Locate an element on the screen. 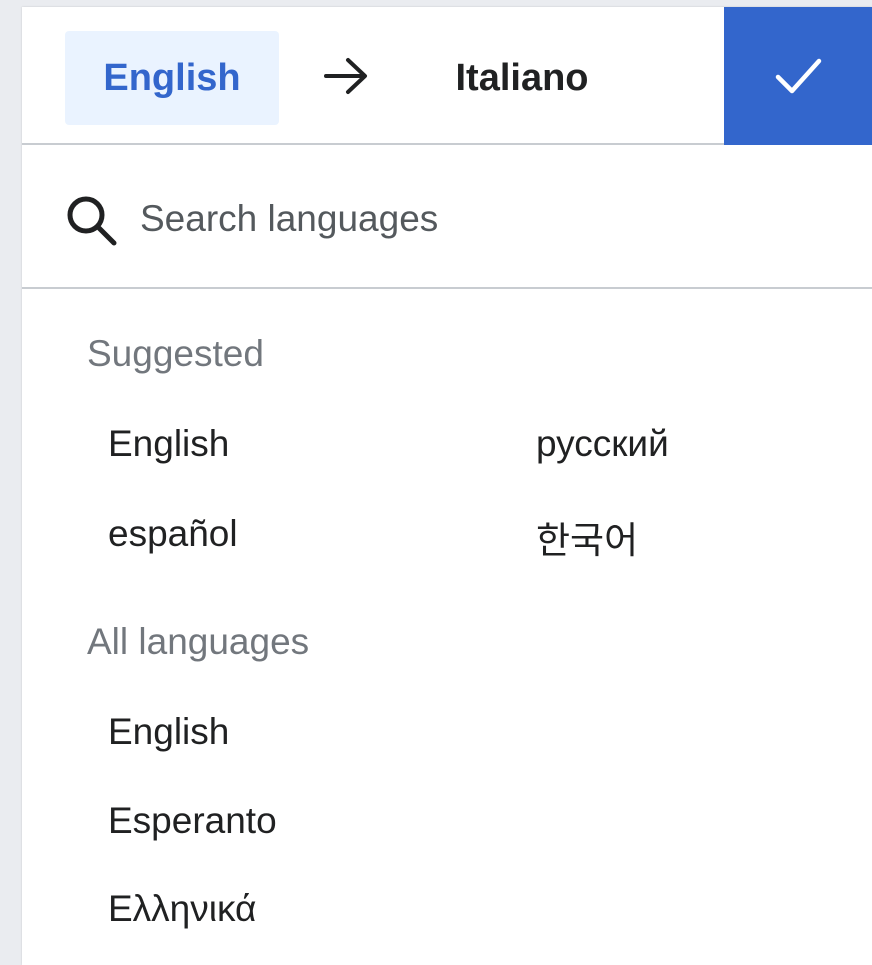 The width and height of the screenshot is (872, 965). suggested-language-english: English is located at coordinates (168, 444).